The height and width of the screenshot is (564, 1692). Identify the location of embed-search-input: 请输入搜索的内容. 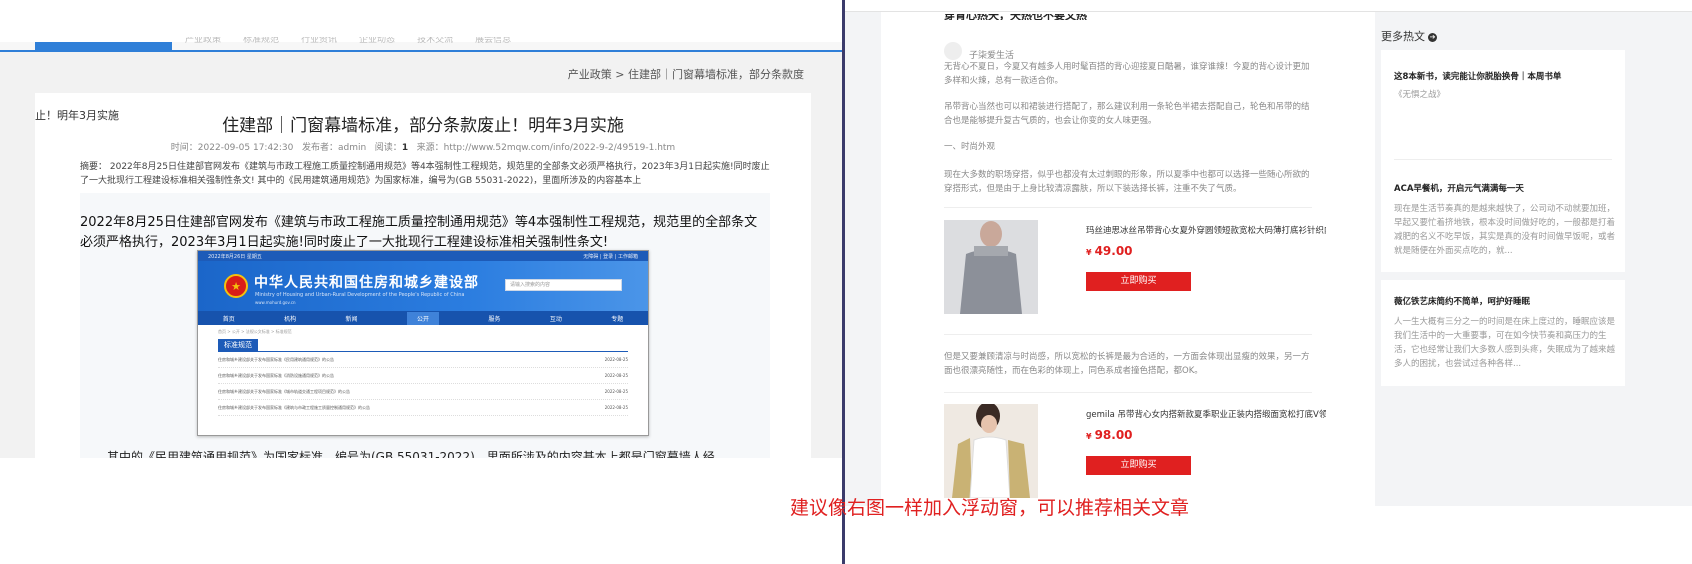
(563, 285).